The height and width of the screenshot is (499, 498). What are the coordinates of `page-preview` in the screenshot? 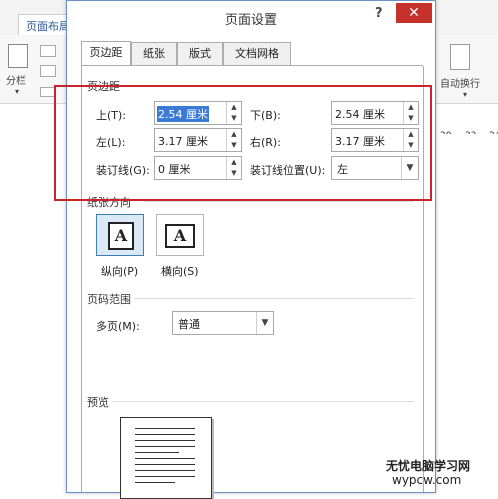 It's located at (166, 458).